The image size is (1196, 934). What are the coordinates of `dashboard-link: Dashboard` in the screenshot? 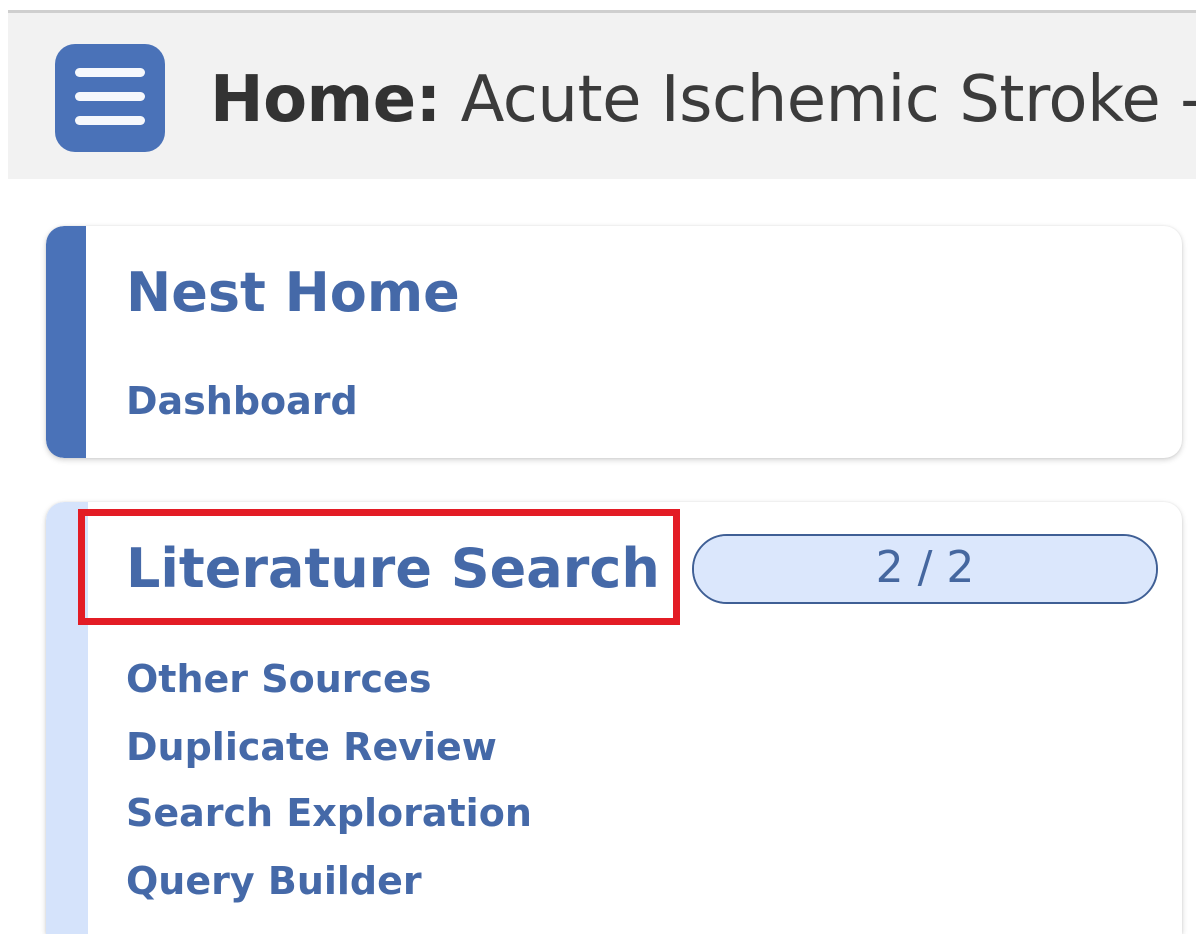 It's located at (242, 401).